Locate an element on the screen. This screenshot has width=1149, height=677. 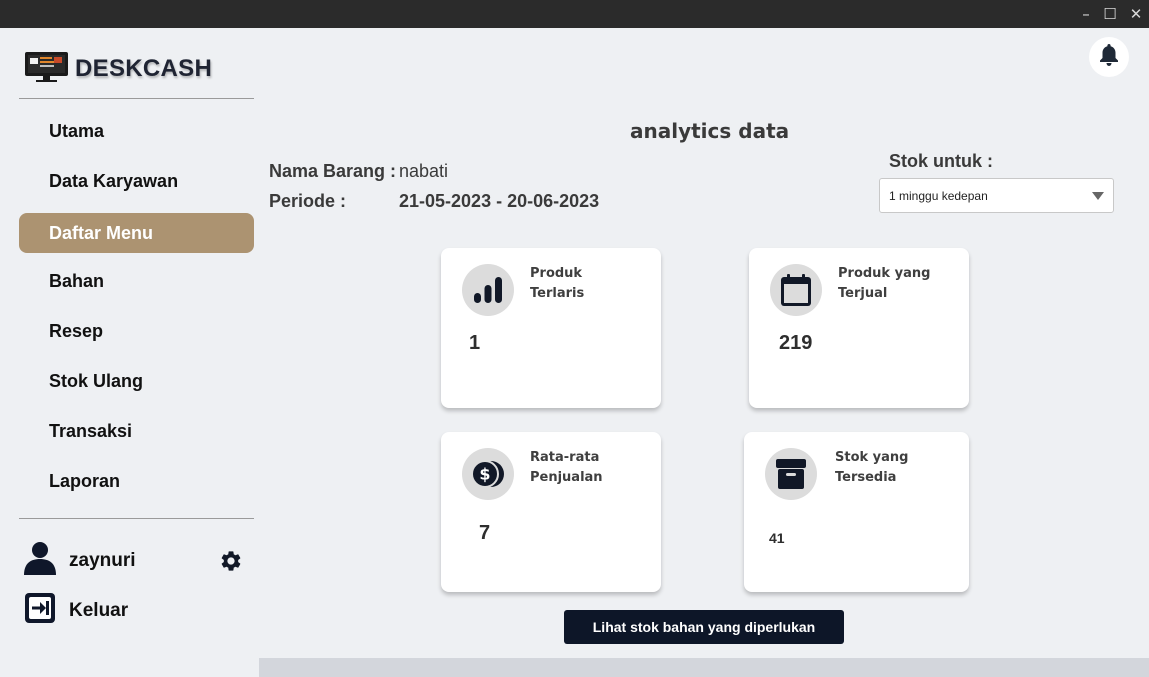
sidebar-divider-top is located at coordinates (136, 98).